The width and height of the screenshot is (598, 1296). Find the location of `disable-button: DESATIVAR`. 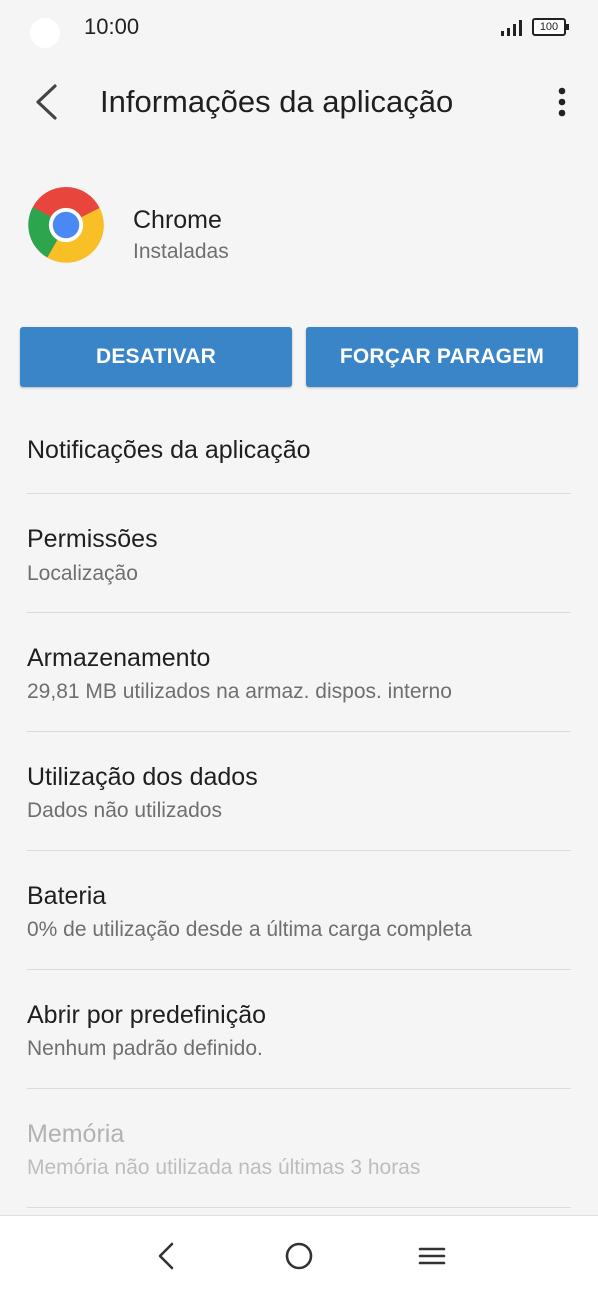

disable-button: DESATIVAR is located at coordinates (156, 357).